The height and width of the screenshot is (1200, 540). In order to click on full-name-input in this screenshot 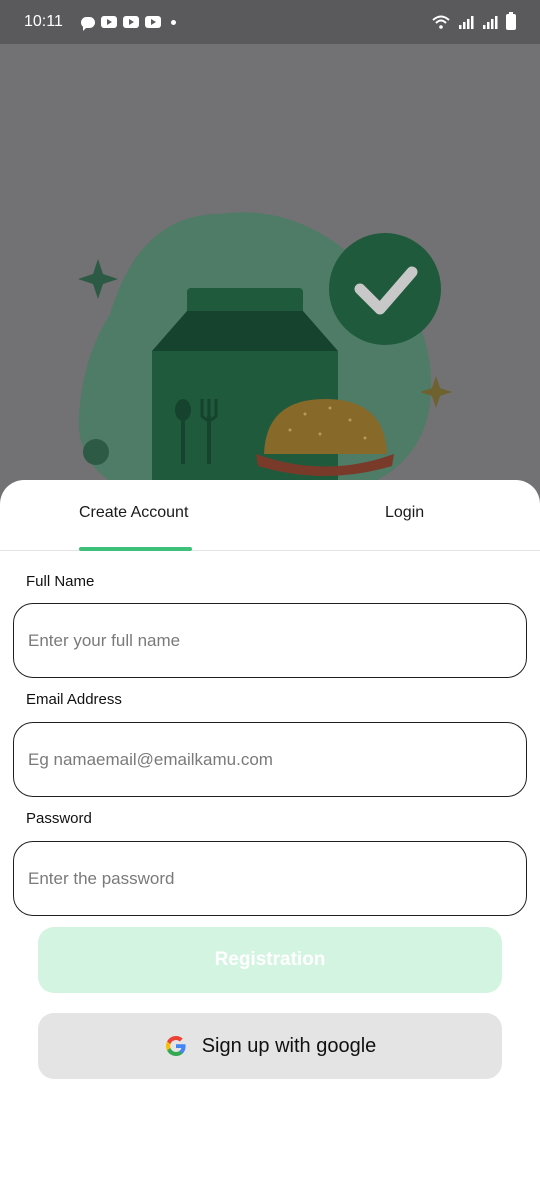, I will do `click(270, 640)`.